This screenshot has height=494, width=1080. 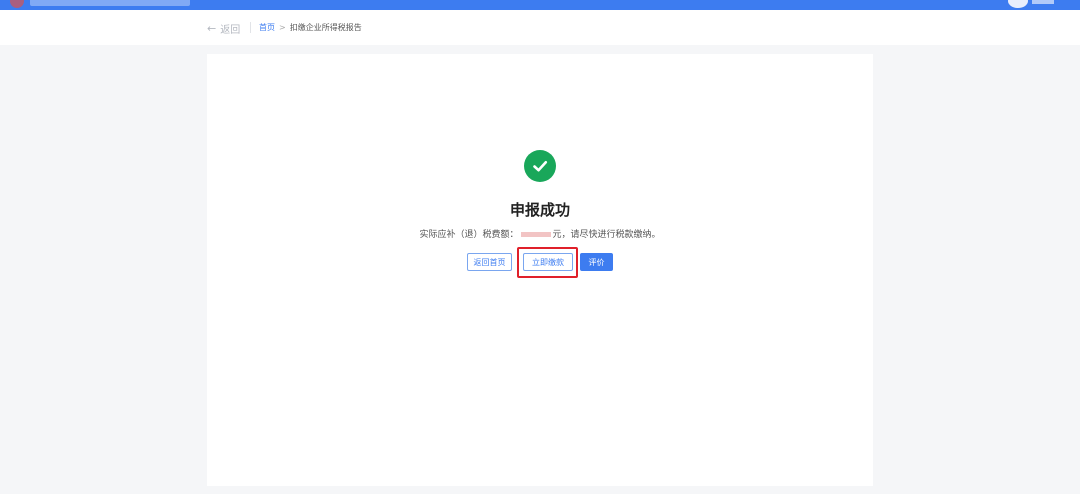 I want to click on breadcrumb: 首页 > 扣缴企业所得税报告, so click(x=310, y=27).